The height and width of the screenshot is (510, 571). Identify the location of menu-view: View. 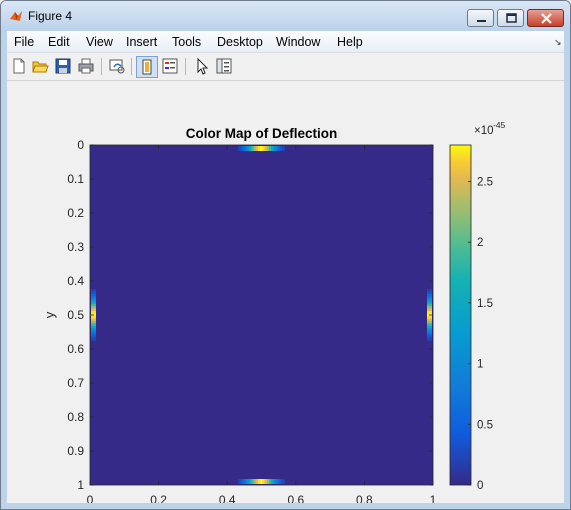
(99, 42).